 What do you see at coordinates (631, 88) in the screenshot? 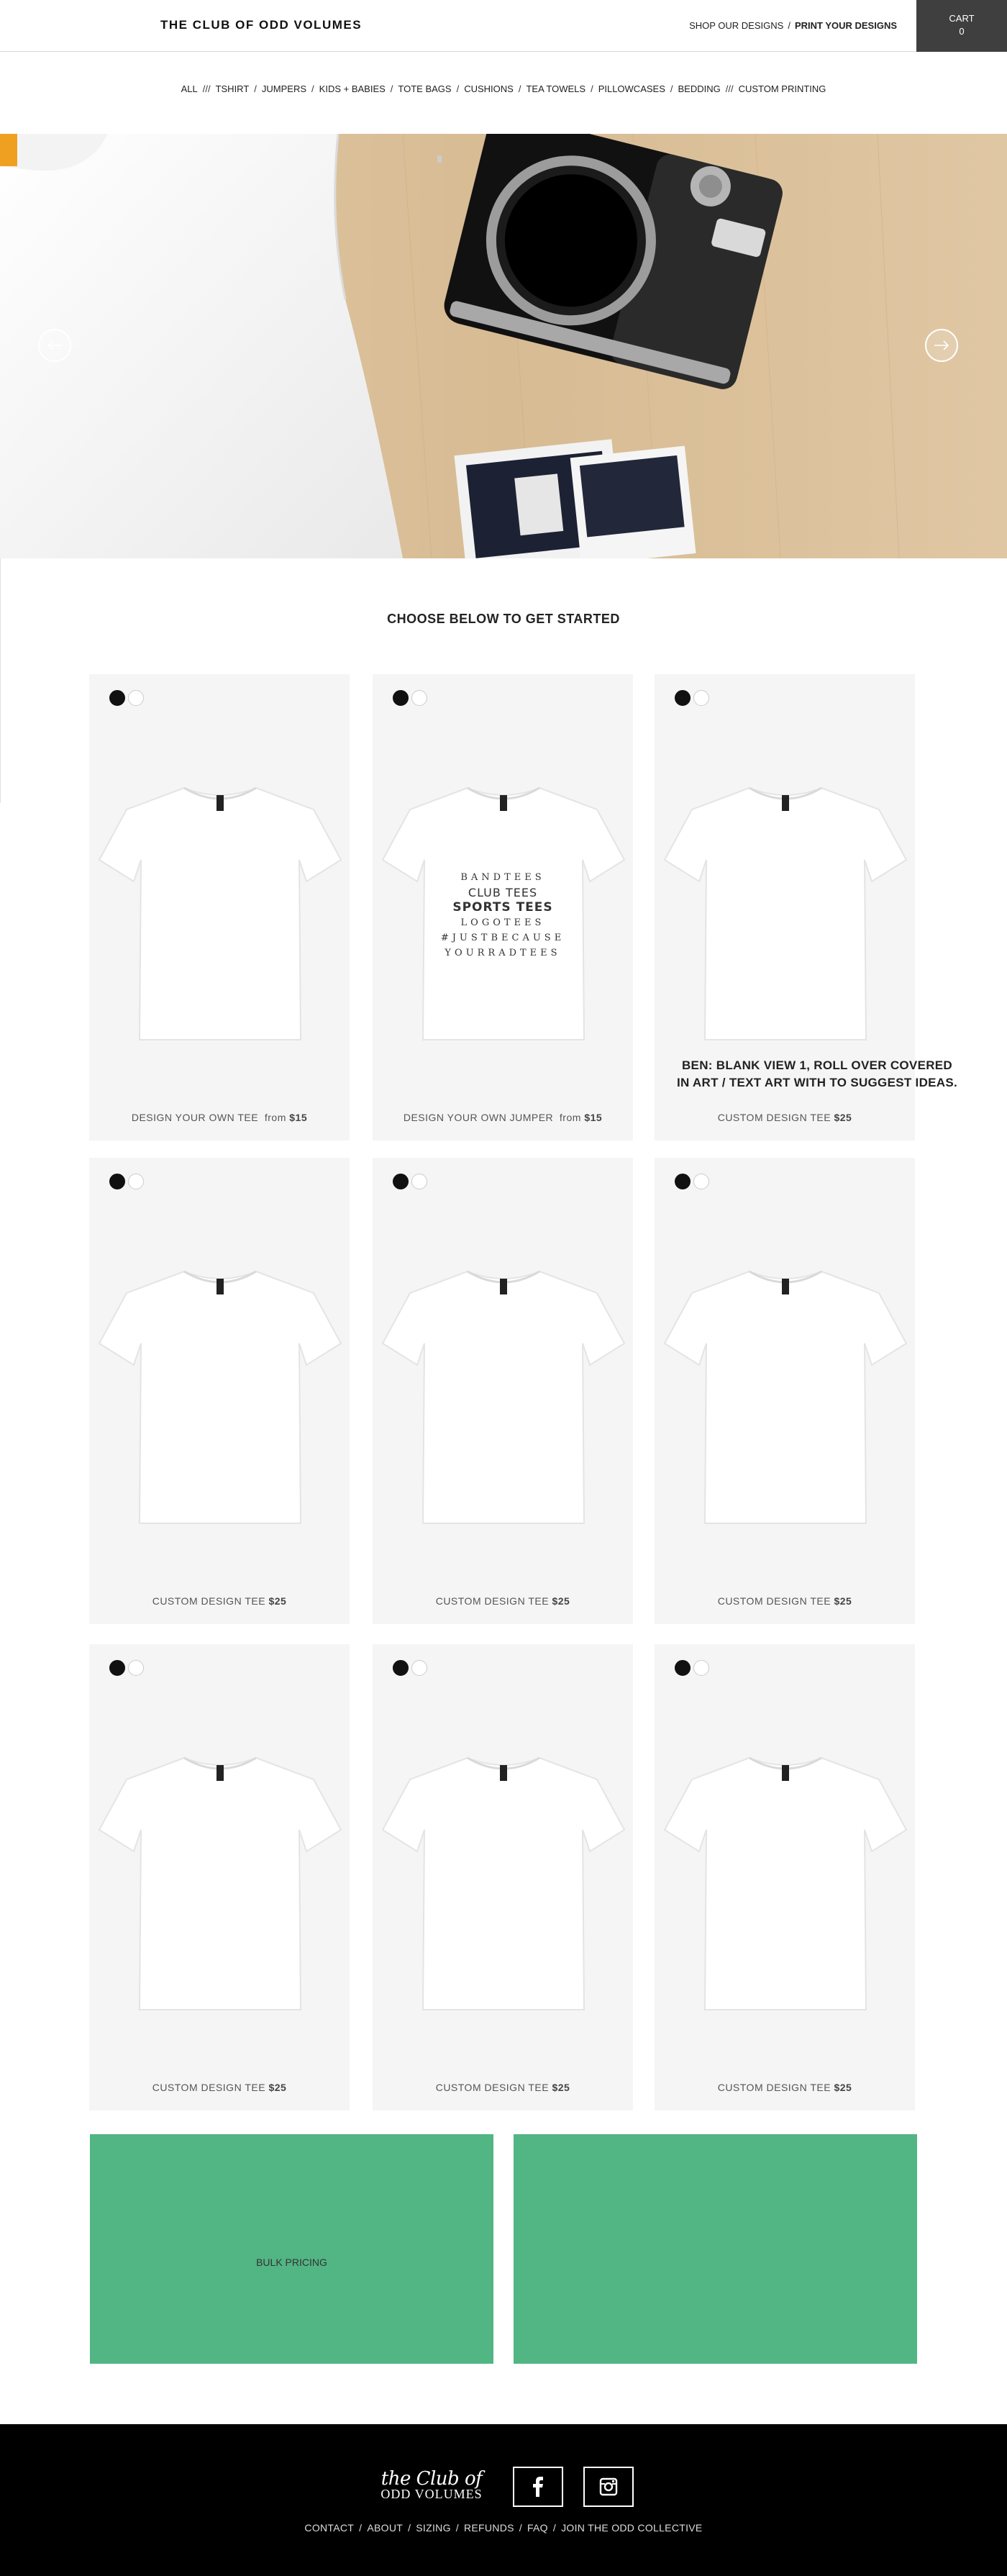
I see `category-pillowcases: PILLOWCASES` at bounding box center [631, 88].